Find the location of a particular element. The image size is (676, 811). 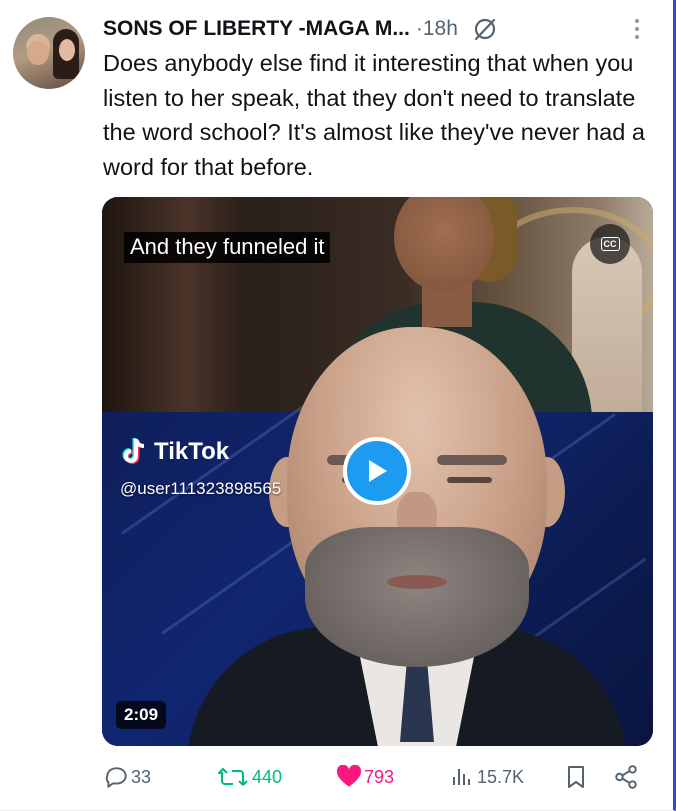

tiktok-watermark: TikTok is located at coordinates (174, 452).